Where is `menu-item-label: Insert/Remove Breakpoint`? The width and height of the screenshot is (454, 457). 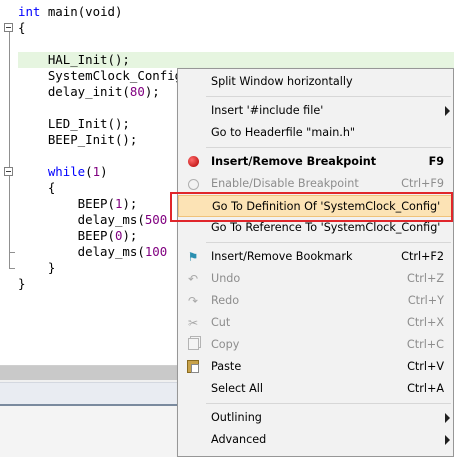
menu-item-label: Insert/Remove Breakpoint is located at coordinates (294, 161).